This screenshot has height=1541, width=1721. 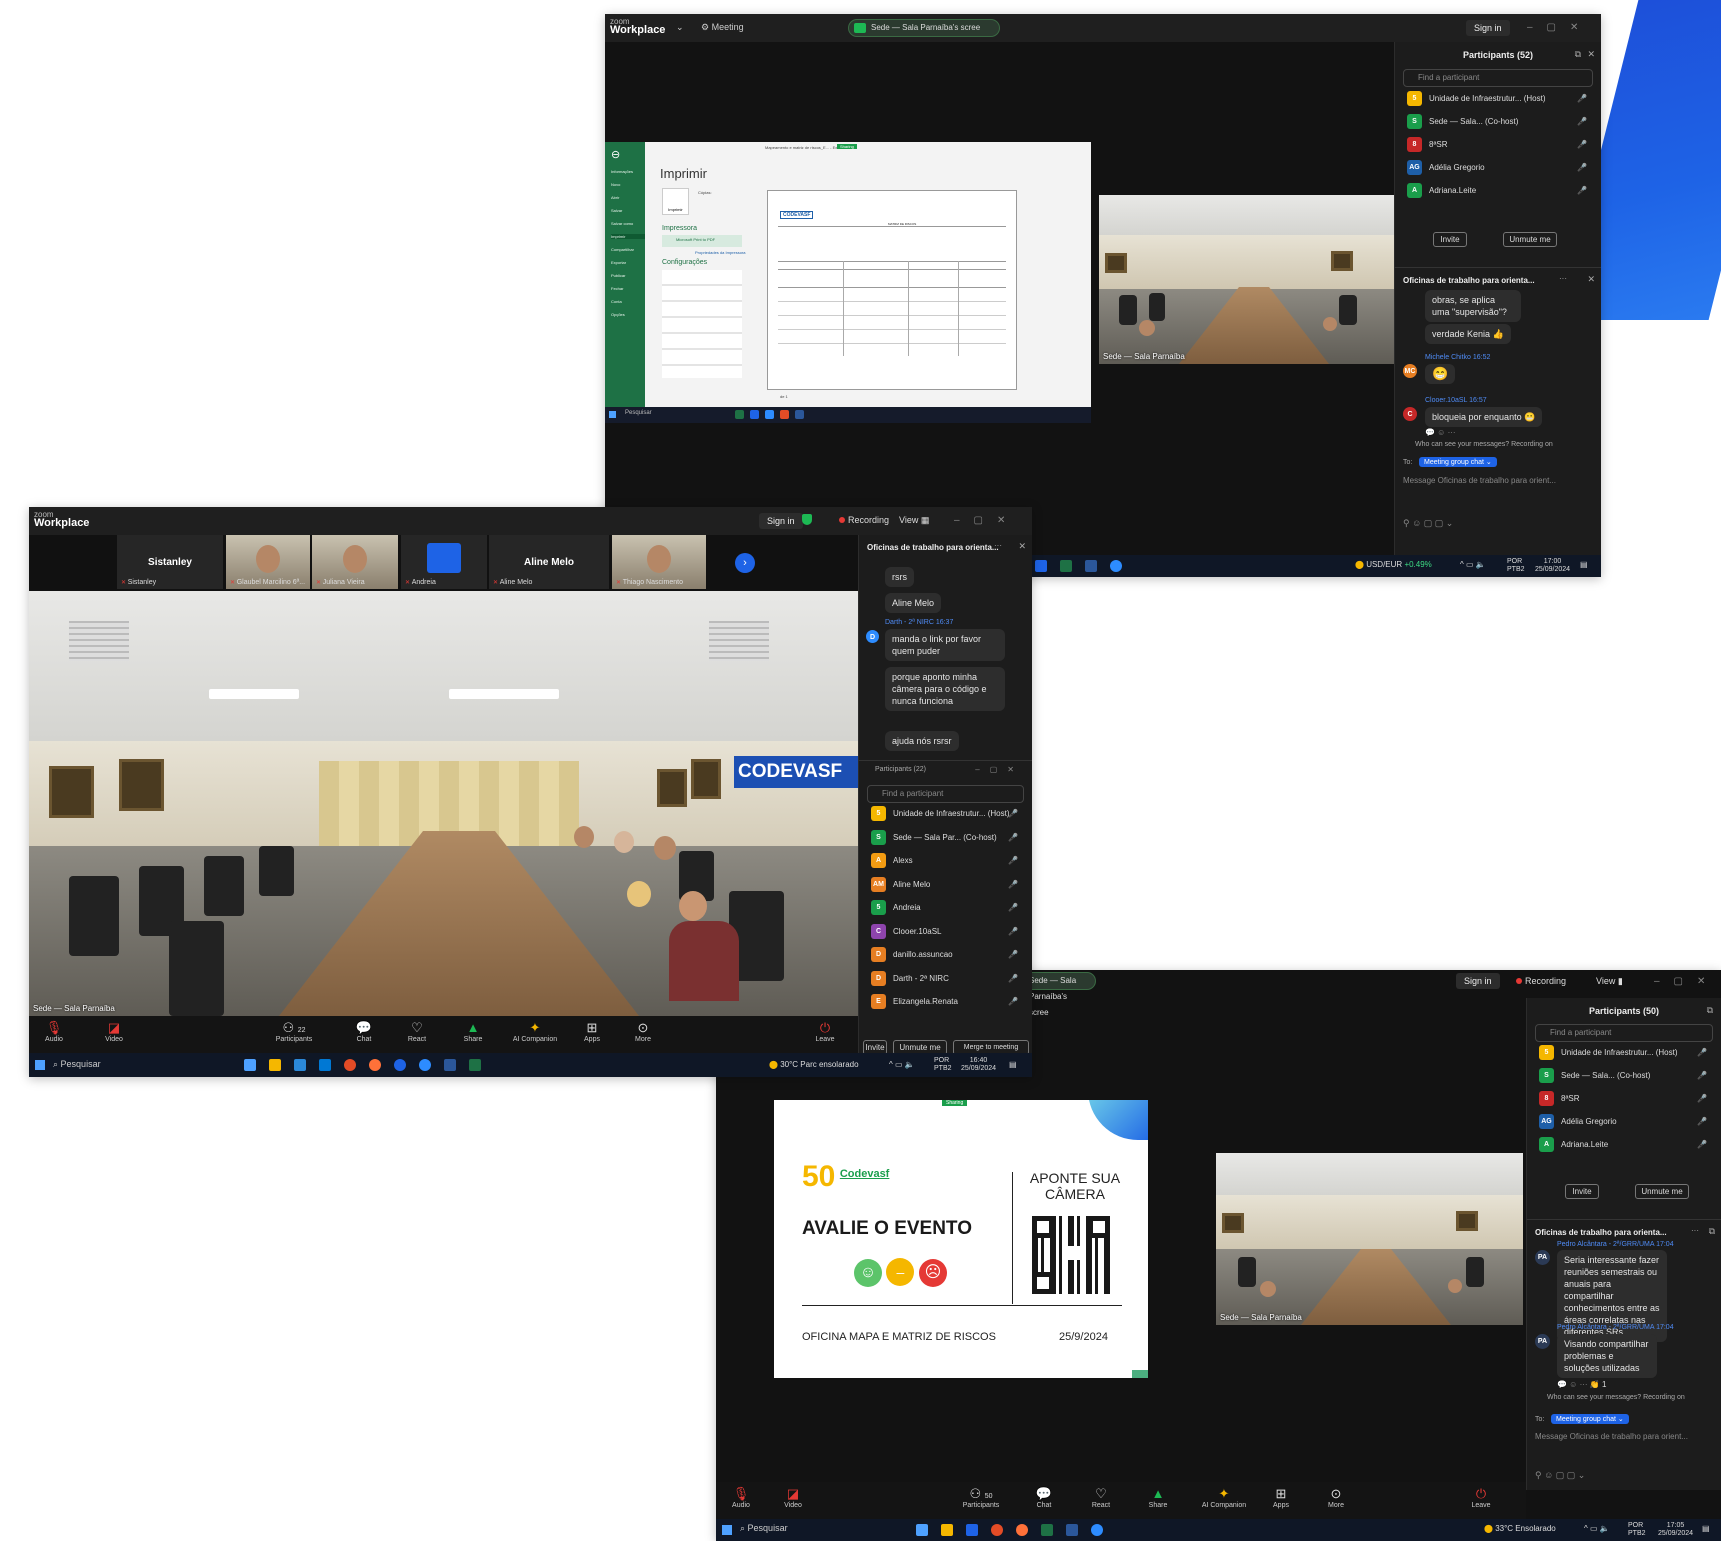 I want to click on task-view-icon, so click(x=250, y=1065).